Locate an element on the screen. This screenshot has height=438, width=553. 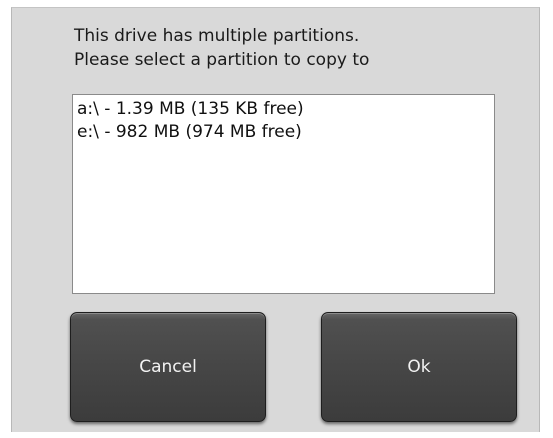
partition-item-a: a:\ - 1.39 MB (135 KB free) is located at coordinates (283, 109).